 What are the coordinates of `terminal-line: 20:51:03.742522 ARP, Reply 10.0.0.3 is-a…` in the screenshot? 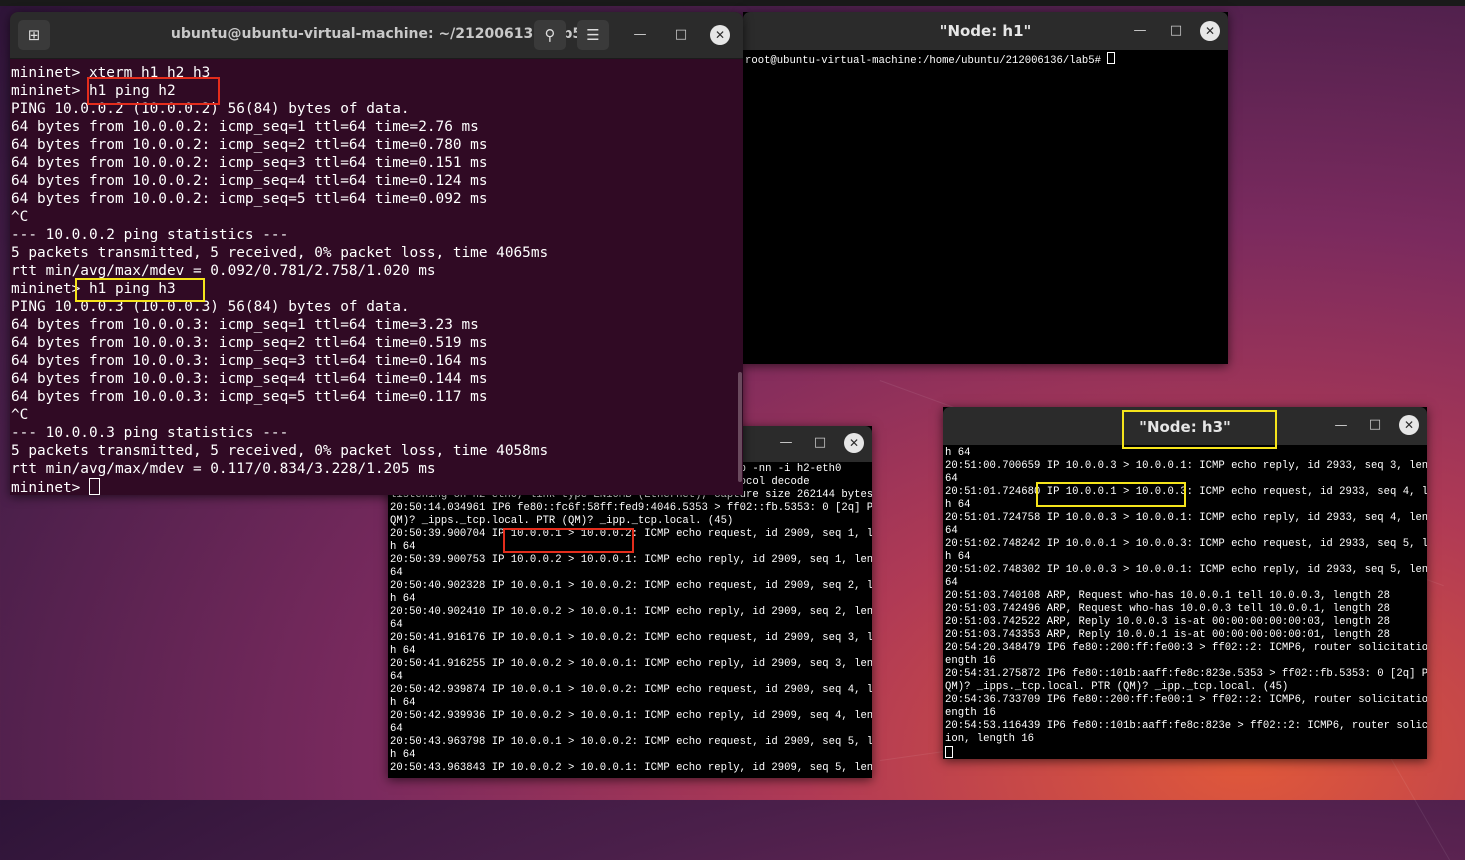 It's located at (1168, 622).